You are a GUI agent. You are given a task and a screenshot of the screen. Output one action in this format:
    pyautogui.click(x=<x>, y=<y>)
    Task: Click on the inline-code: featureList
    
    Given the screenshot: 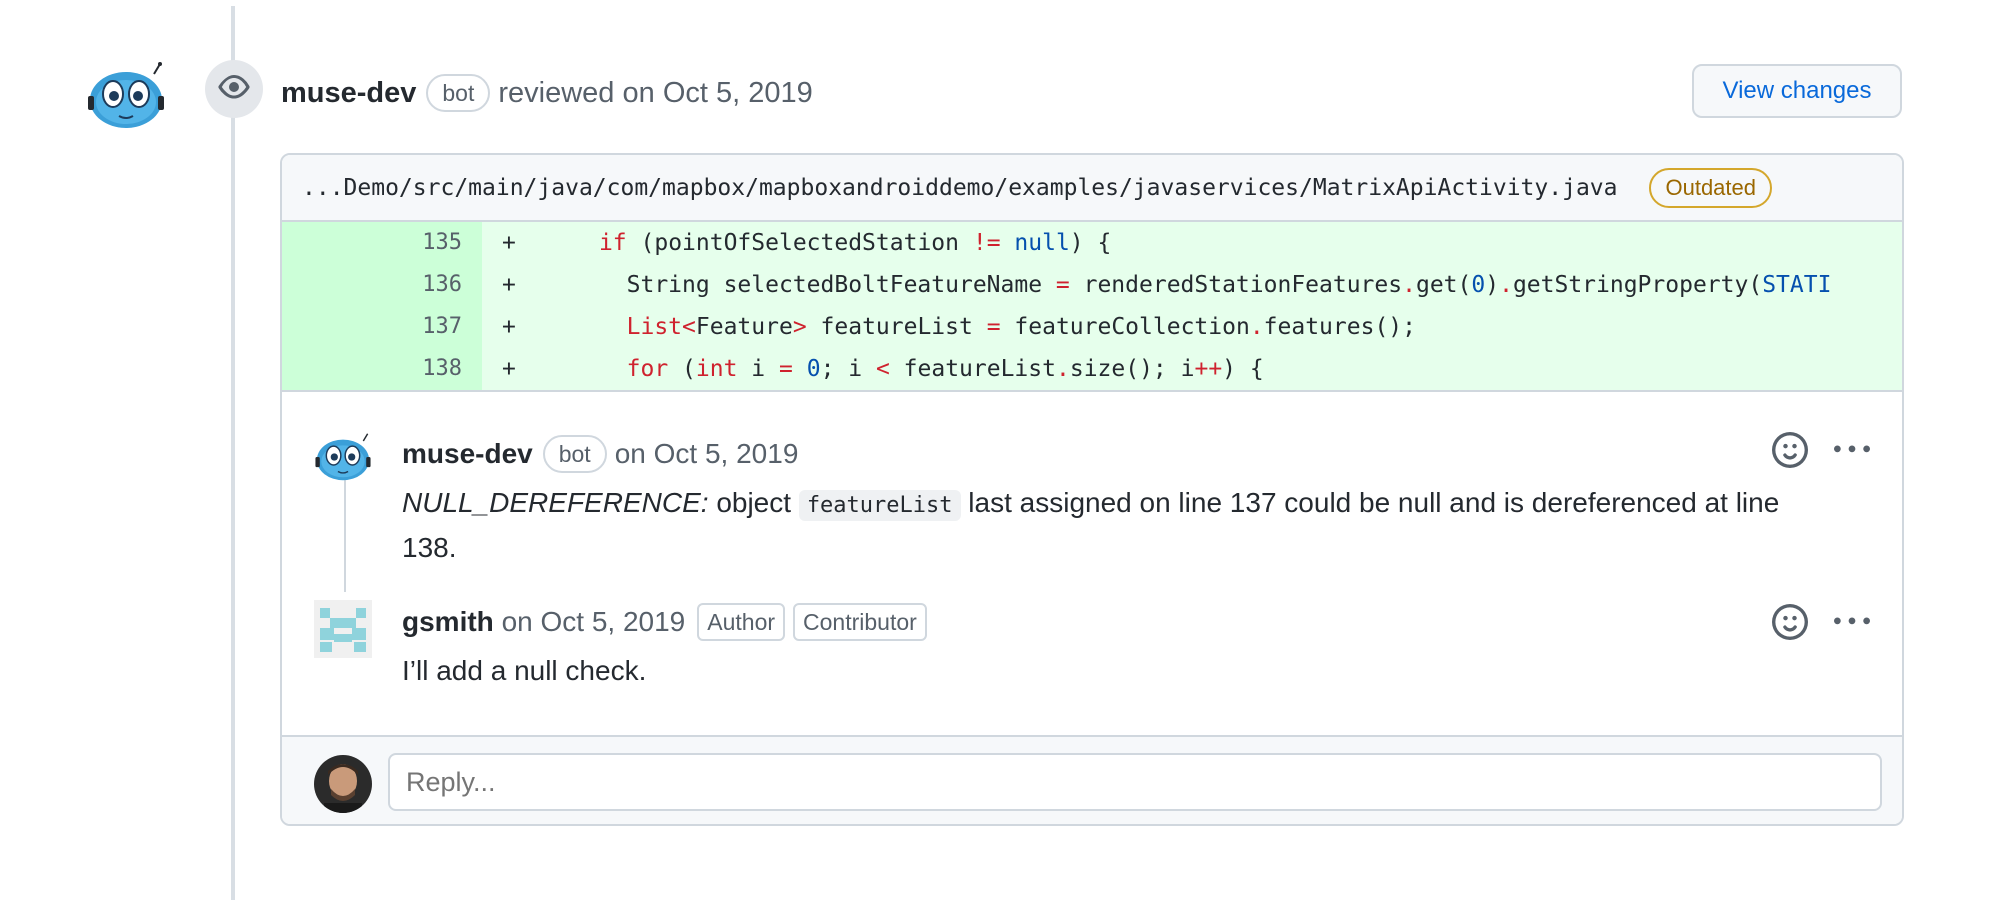 What is the action you would take?
    pyautogui.click(x=879, y=505)
    